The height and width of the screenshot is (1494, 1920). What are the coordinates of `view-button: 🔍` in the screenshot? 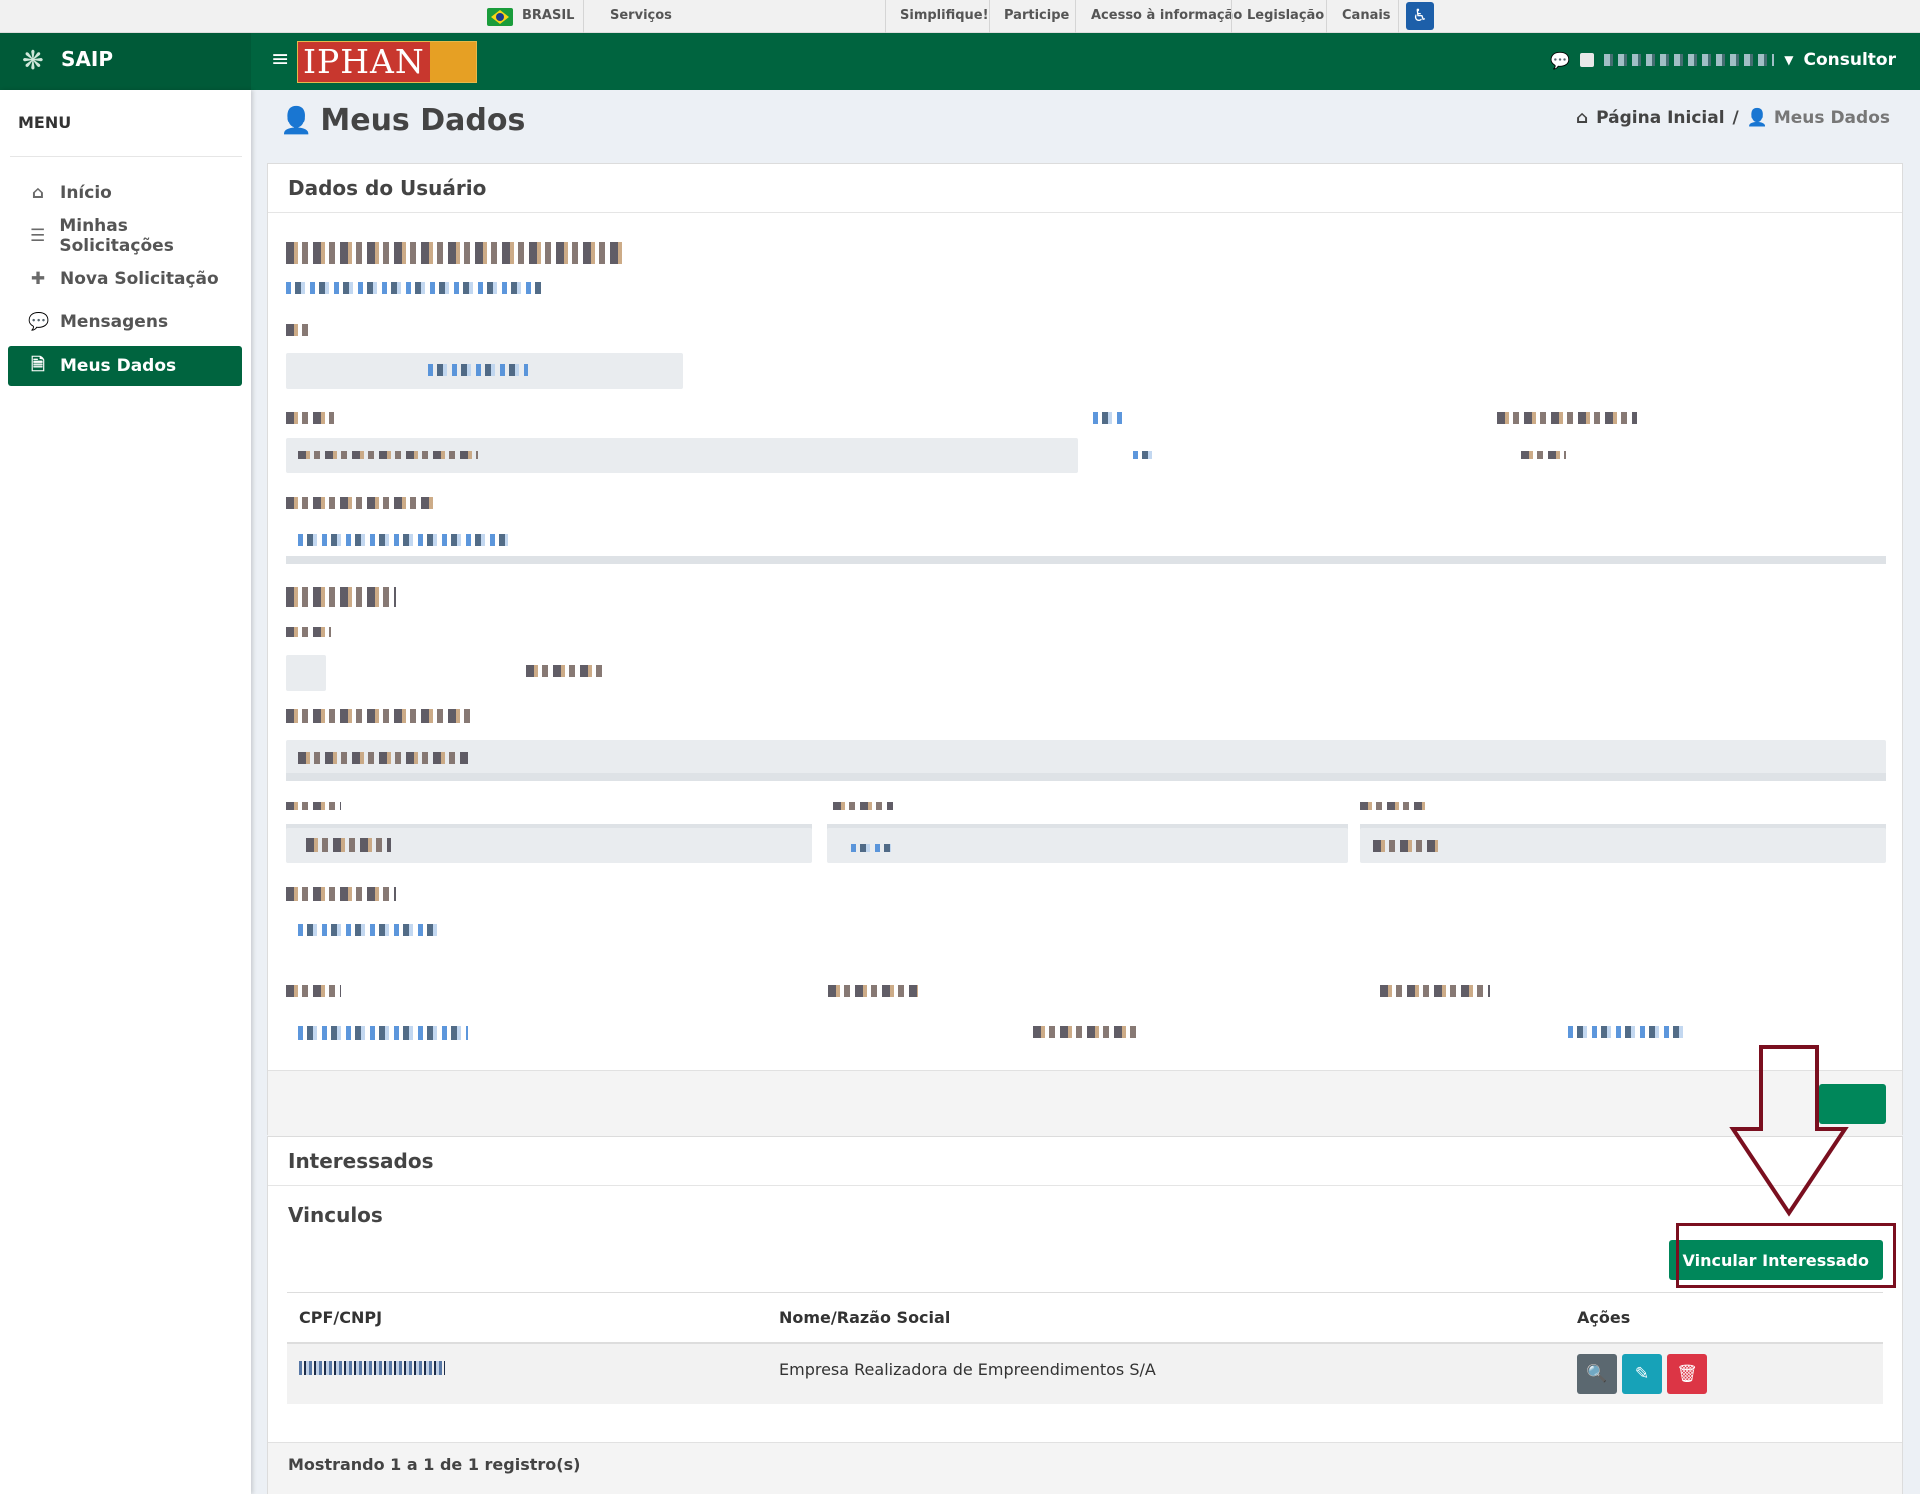 It's located at (1597, 1373).